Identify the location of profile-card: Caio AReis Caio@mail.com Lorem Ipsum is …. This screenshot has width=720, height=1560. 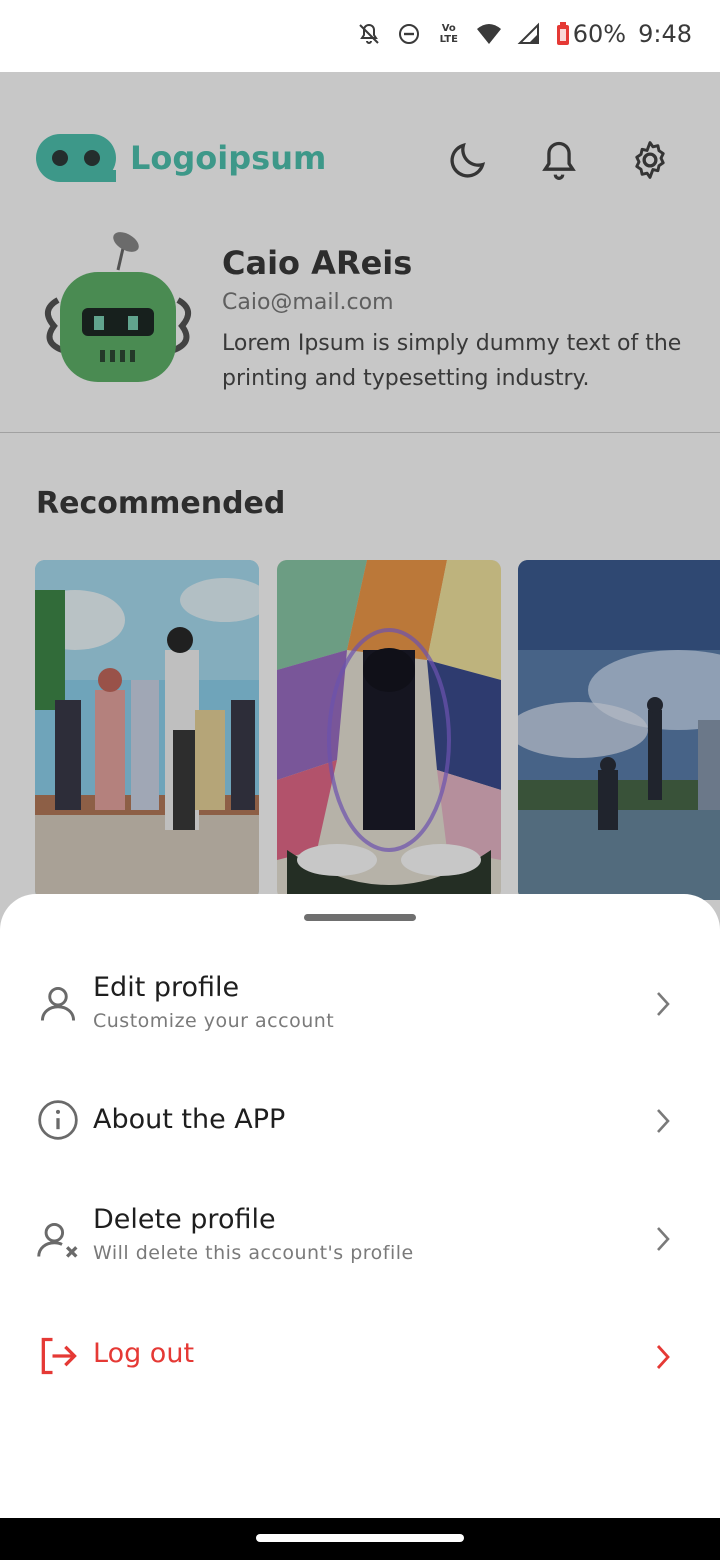
(360, 327).